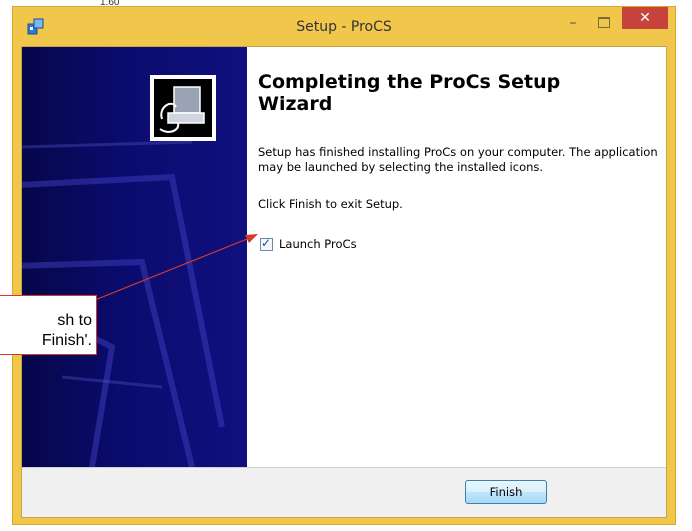  What do you see at coordinates (409, 93) in the screenshot?
I see `wizard-heading: Completing the ProCs Setup Wizard` at bounding box center [409, 93].